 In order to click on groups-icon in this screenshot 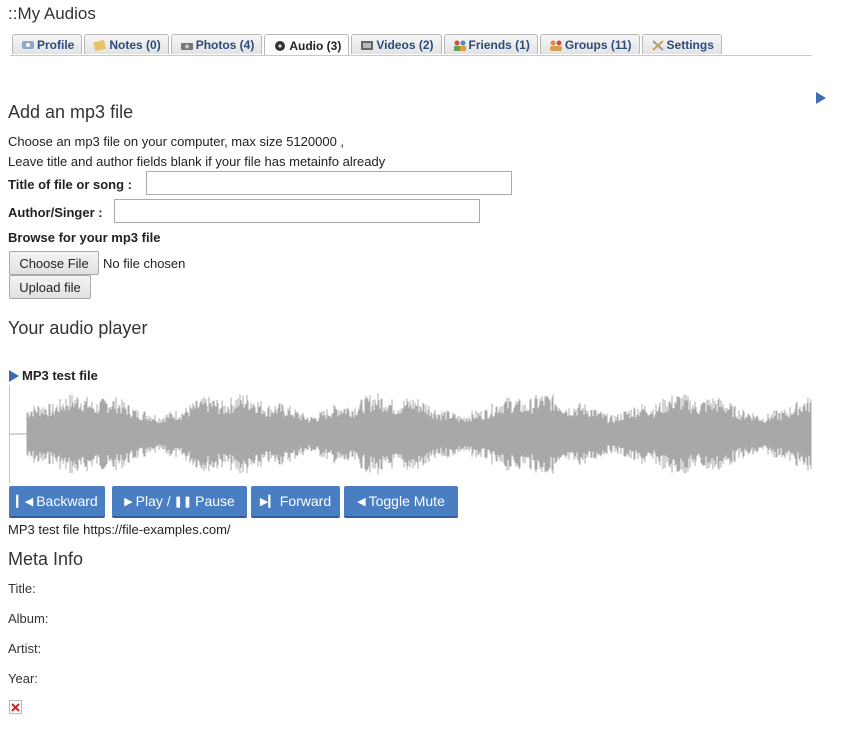, I will do `click(556, 45)`.